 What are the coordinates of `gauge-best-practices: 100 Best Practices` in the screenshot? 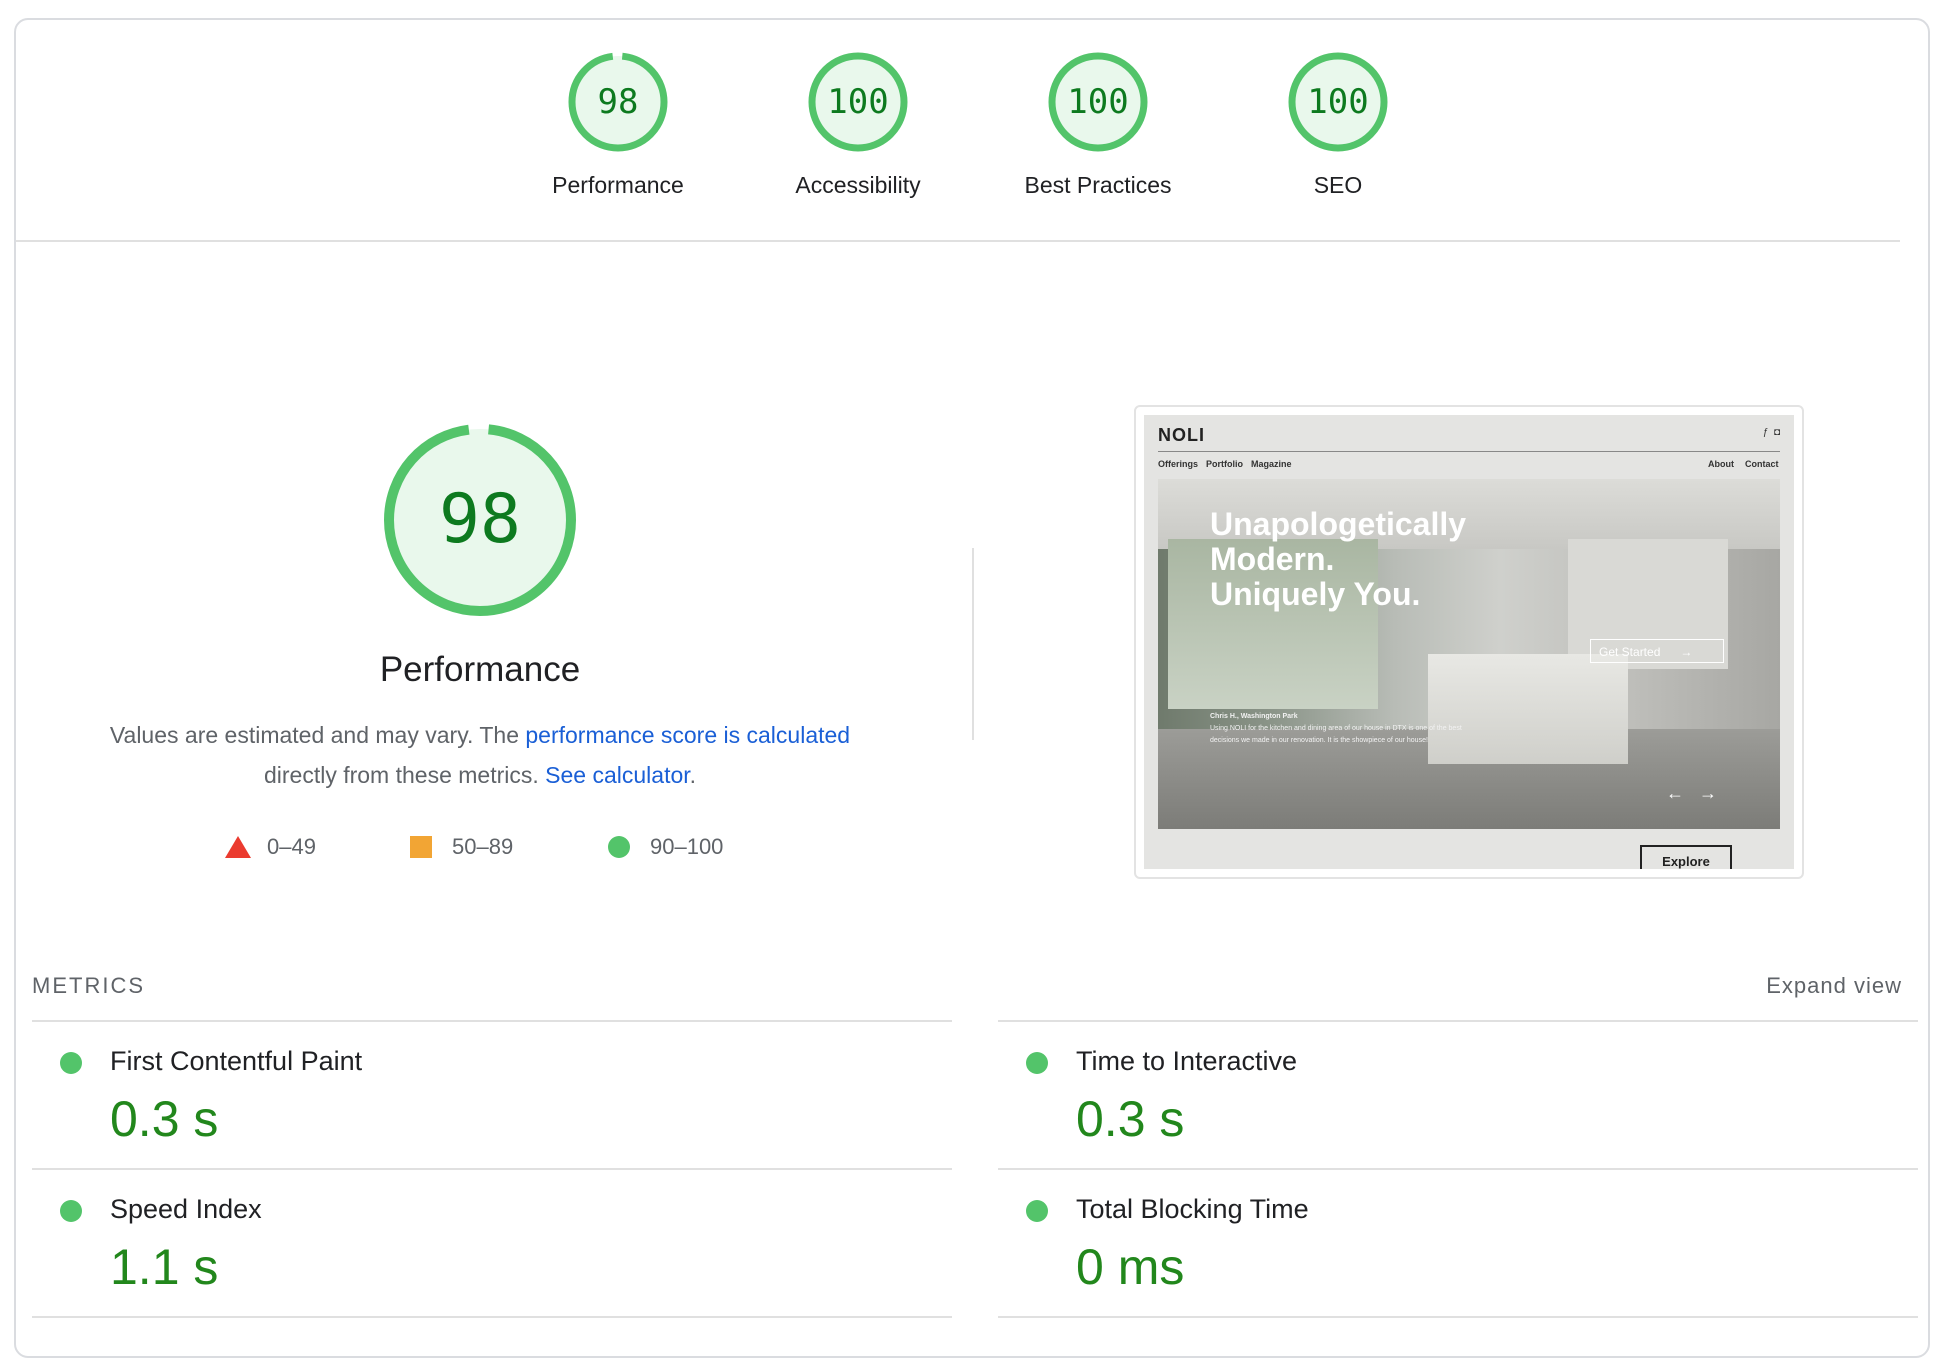 It's located at (1098, 124).